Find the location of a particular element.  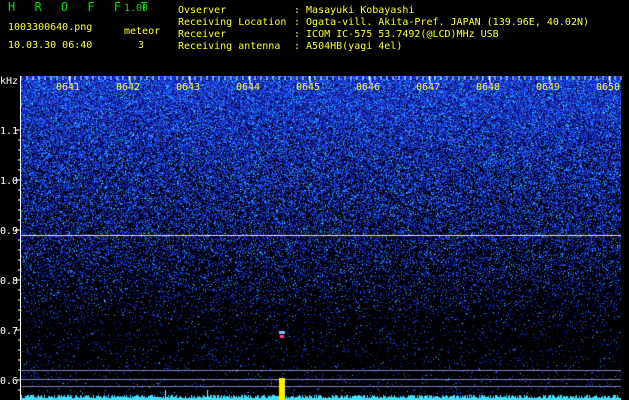

y-tick-label: 0.9 is located at coordinates (9, 231).